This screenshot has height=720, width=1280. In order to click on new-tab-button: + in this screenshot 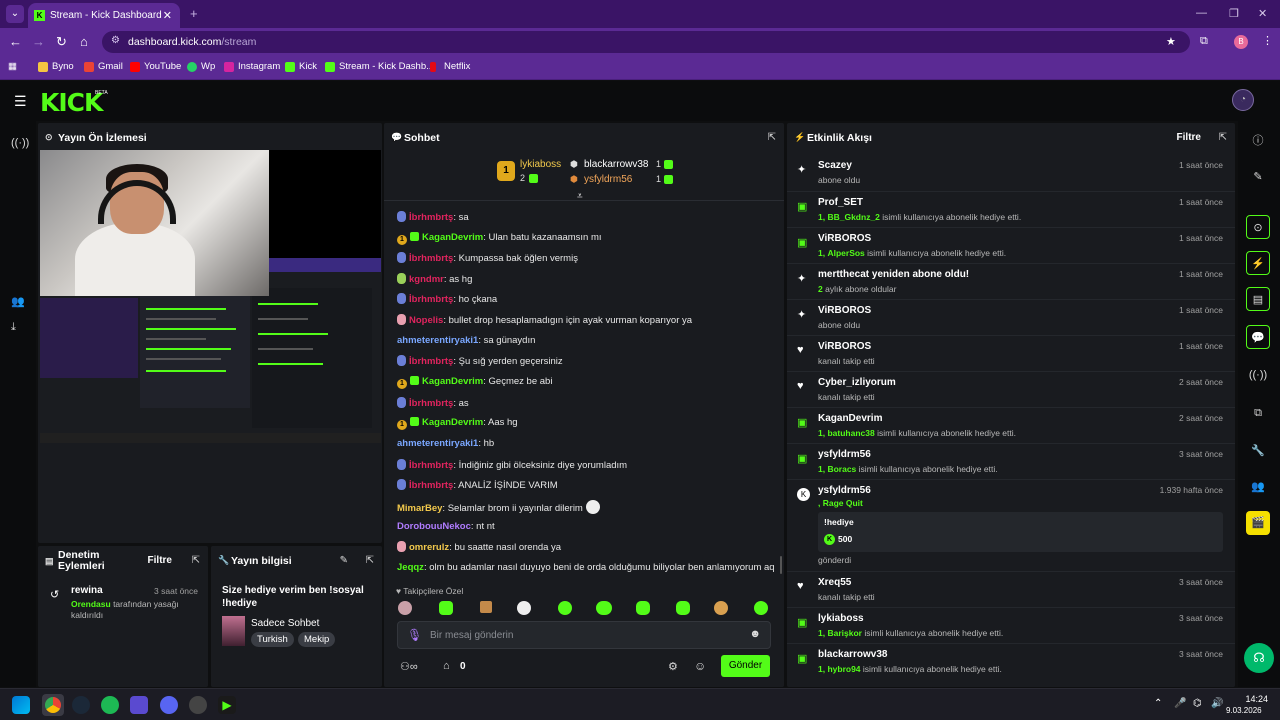, I will do `click(194, 13)`.